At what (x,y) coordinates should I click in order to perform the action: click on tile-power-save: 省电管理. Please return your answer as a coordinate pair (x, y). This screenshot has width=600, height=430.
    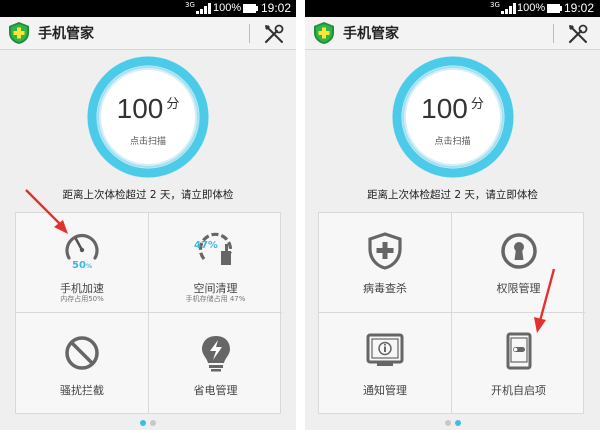
    Looking at the image, I should click on (215, 363).